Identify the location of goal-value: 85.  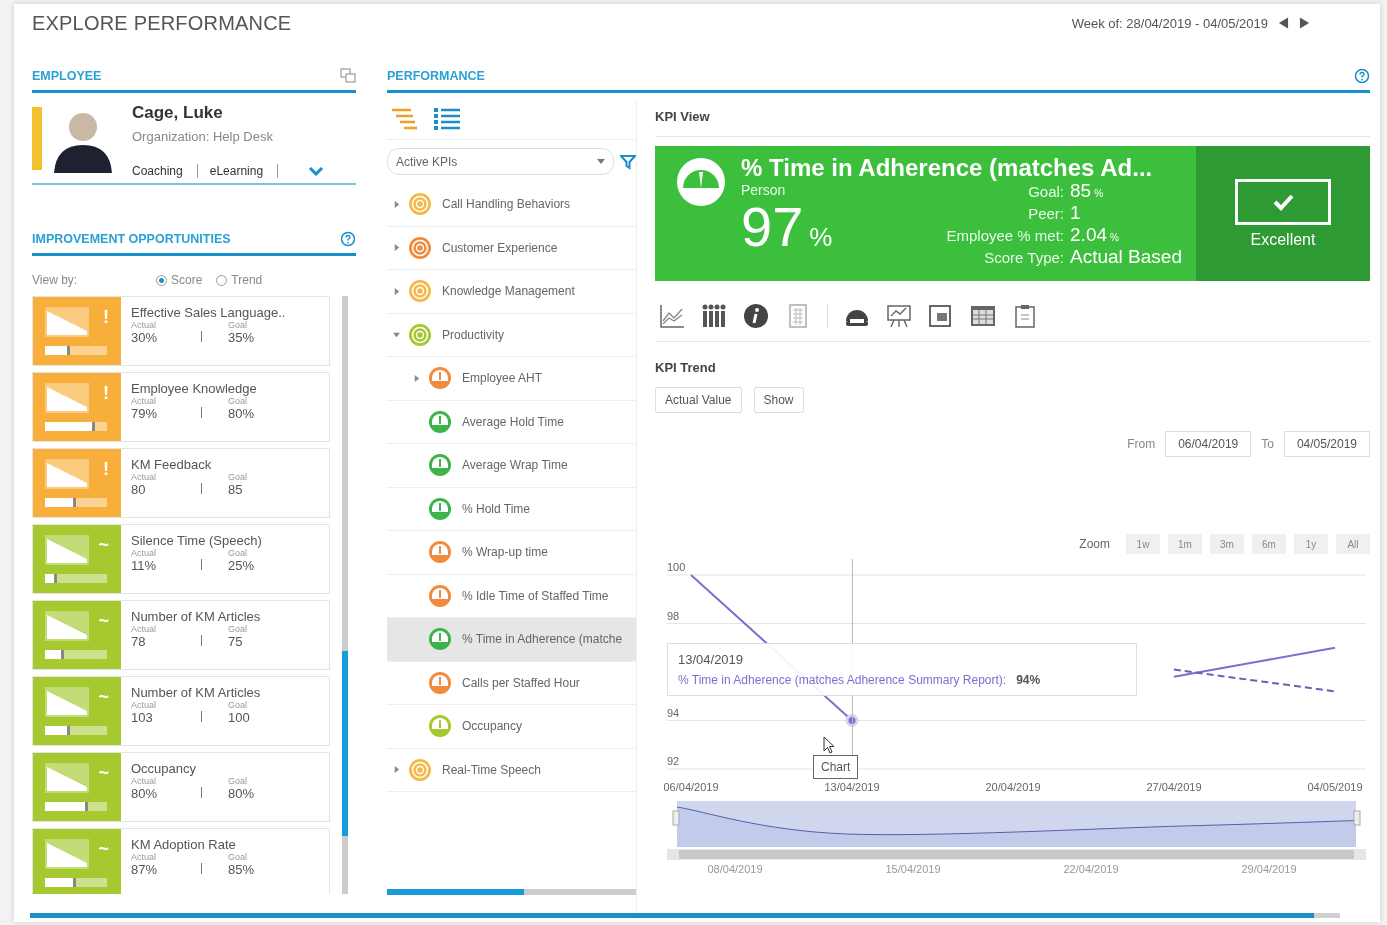
(236, 489).